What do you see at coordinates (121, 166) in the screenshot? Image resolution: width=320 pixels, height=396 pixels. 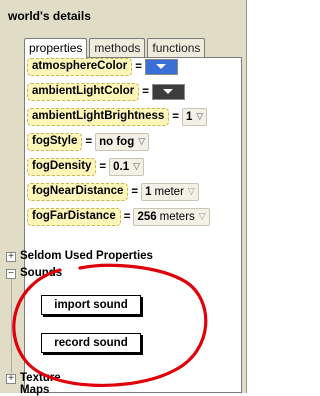 I see `value-text: 0.1` at bounding box center [121, 166].